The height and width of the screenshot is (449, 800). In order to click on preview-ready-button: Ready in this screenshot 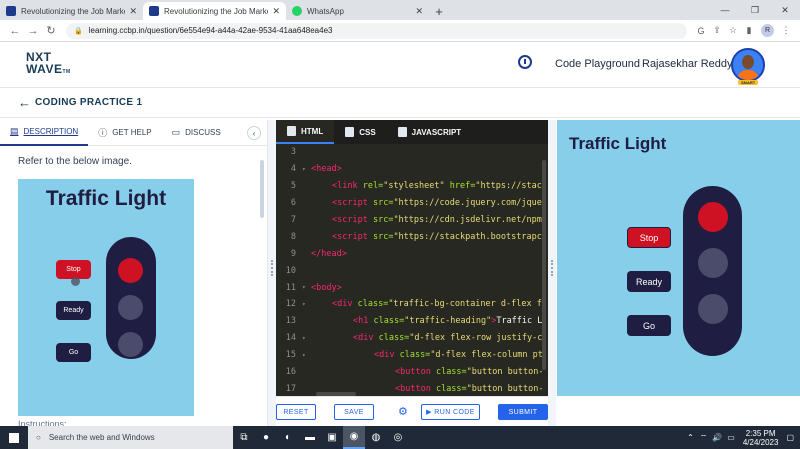, I will do `click(73, 310)`.